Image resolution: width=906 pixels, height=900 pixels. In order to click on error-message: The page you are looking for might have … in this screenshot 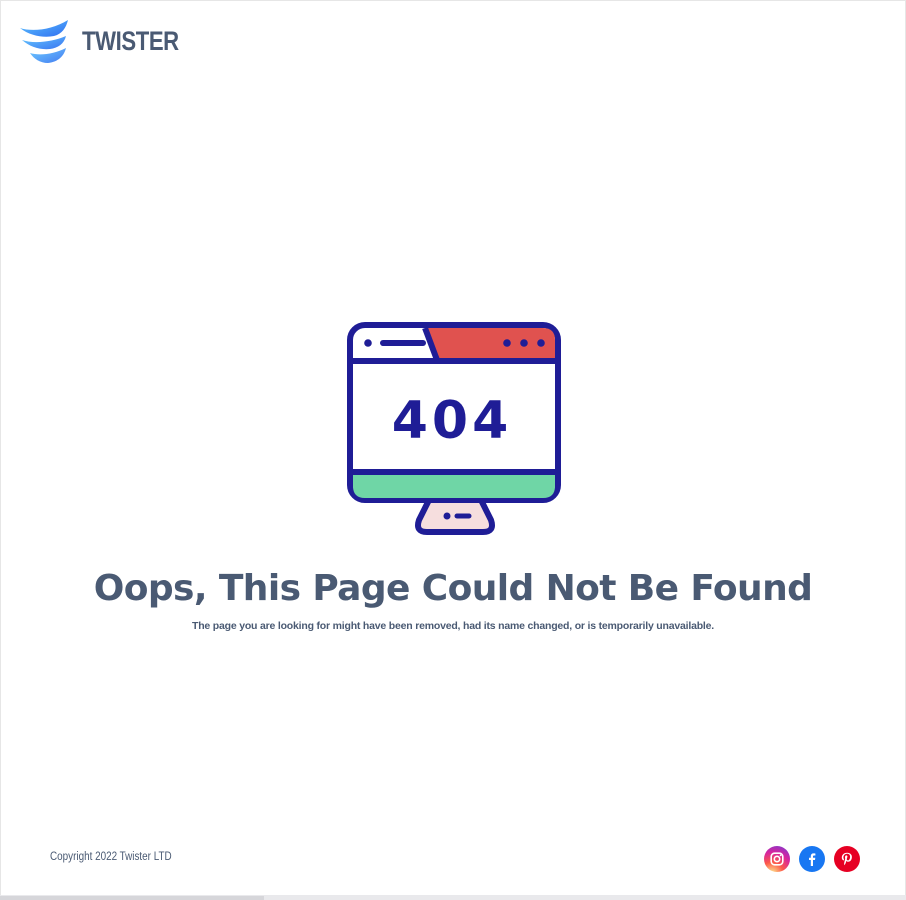, I will do `click(453, 626)`.